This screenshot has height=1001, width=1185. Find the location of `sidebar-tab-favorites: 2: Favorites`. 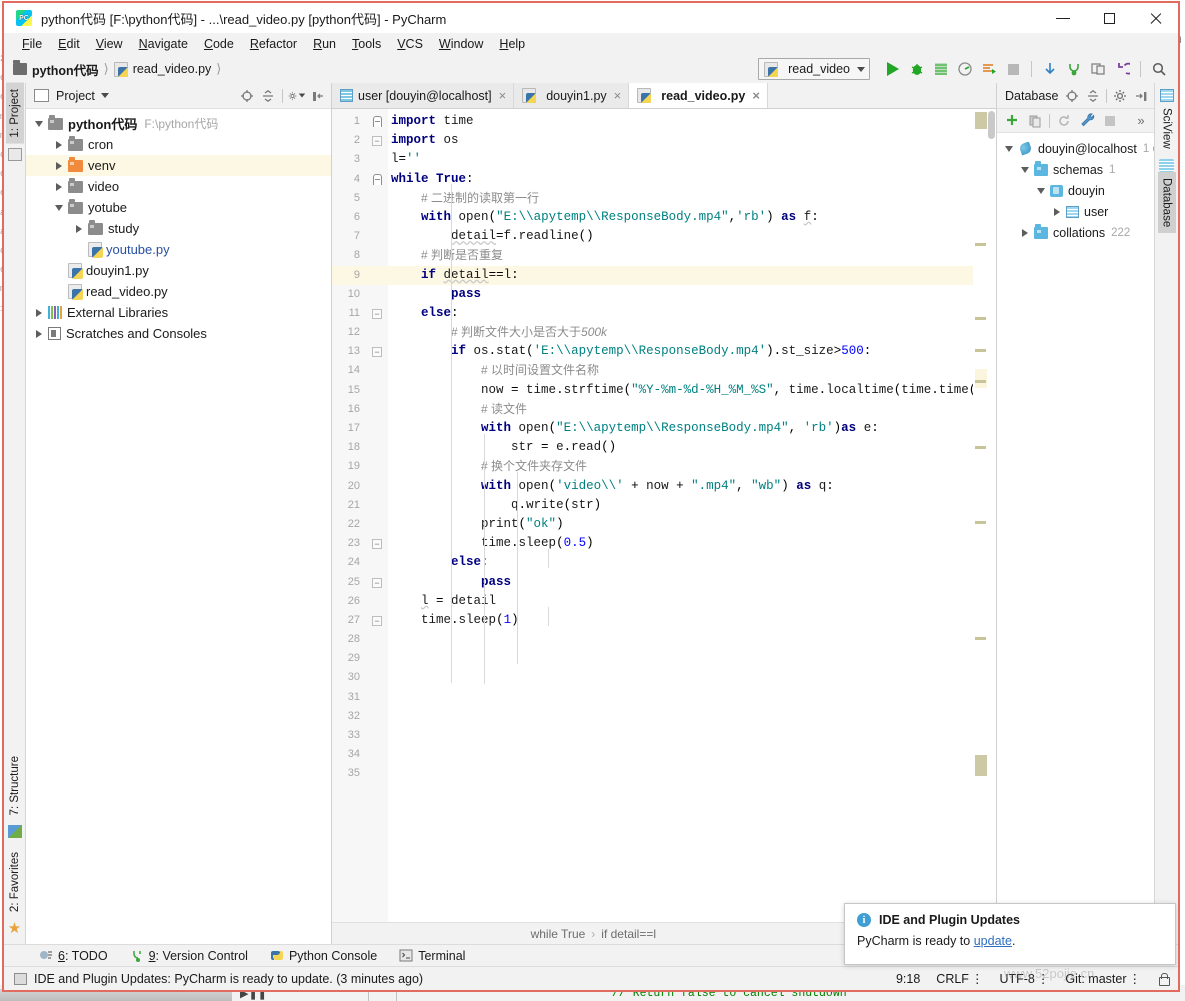

sidebar-tab-favorites: 2: Favorites is located at coordinates (15, 882).